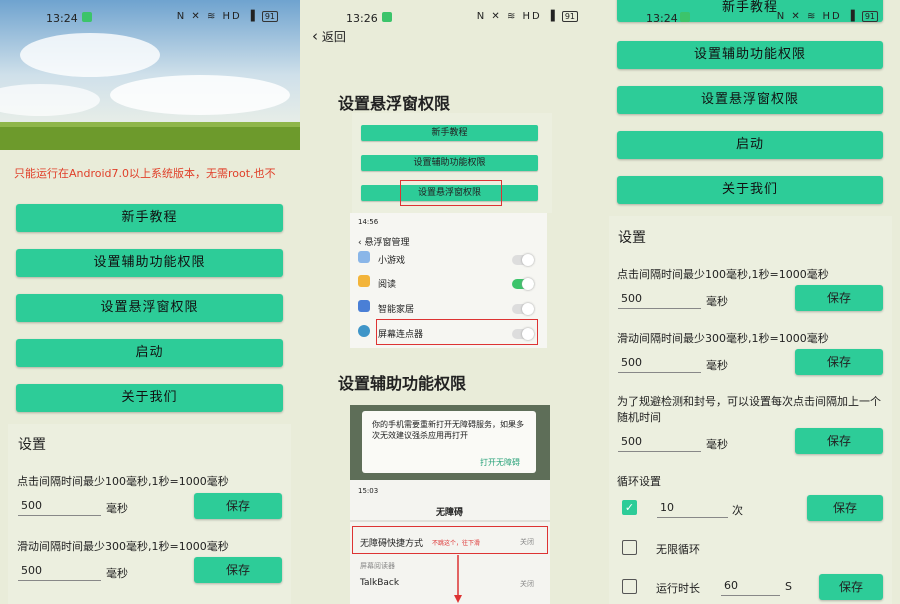  What do you see at coordinates (362, 18) in the screenshot?
I see `status-time: 13:26` at bounding box center [362, 18].